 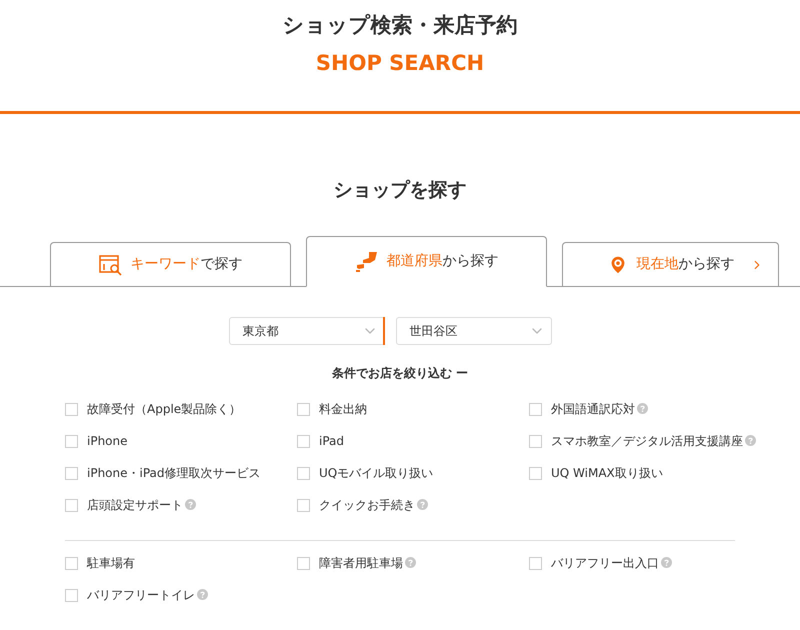 What do you see at coordinates (306, 331) in the screenshot?
I see `area-select: 東京都` at bounding box center [306, 331].